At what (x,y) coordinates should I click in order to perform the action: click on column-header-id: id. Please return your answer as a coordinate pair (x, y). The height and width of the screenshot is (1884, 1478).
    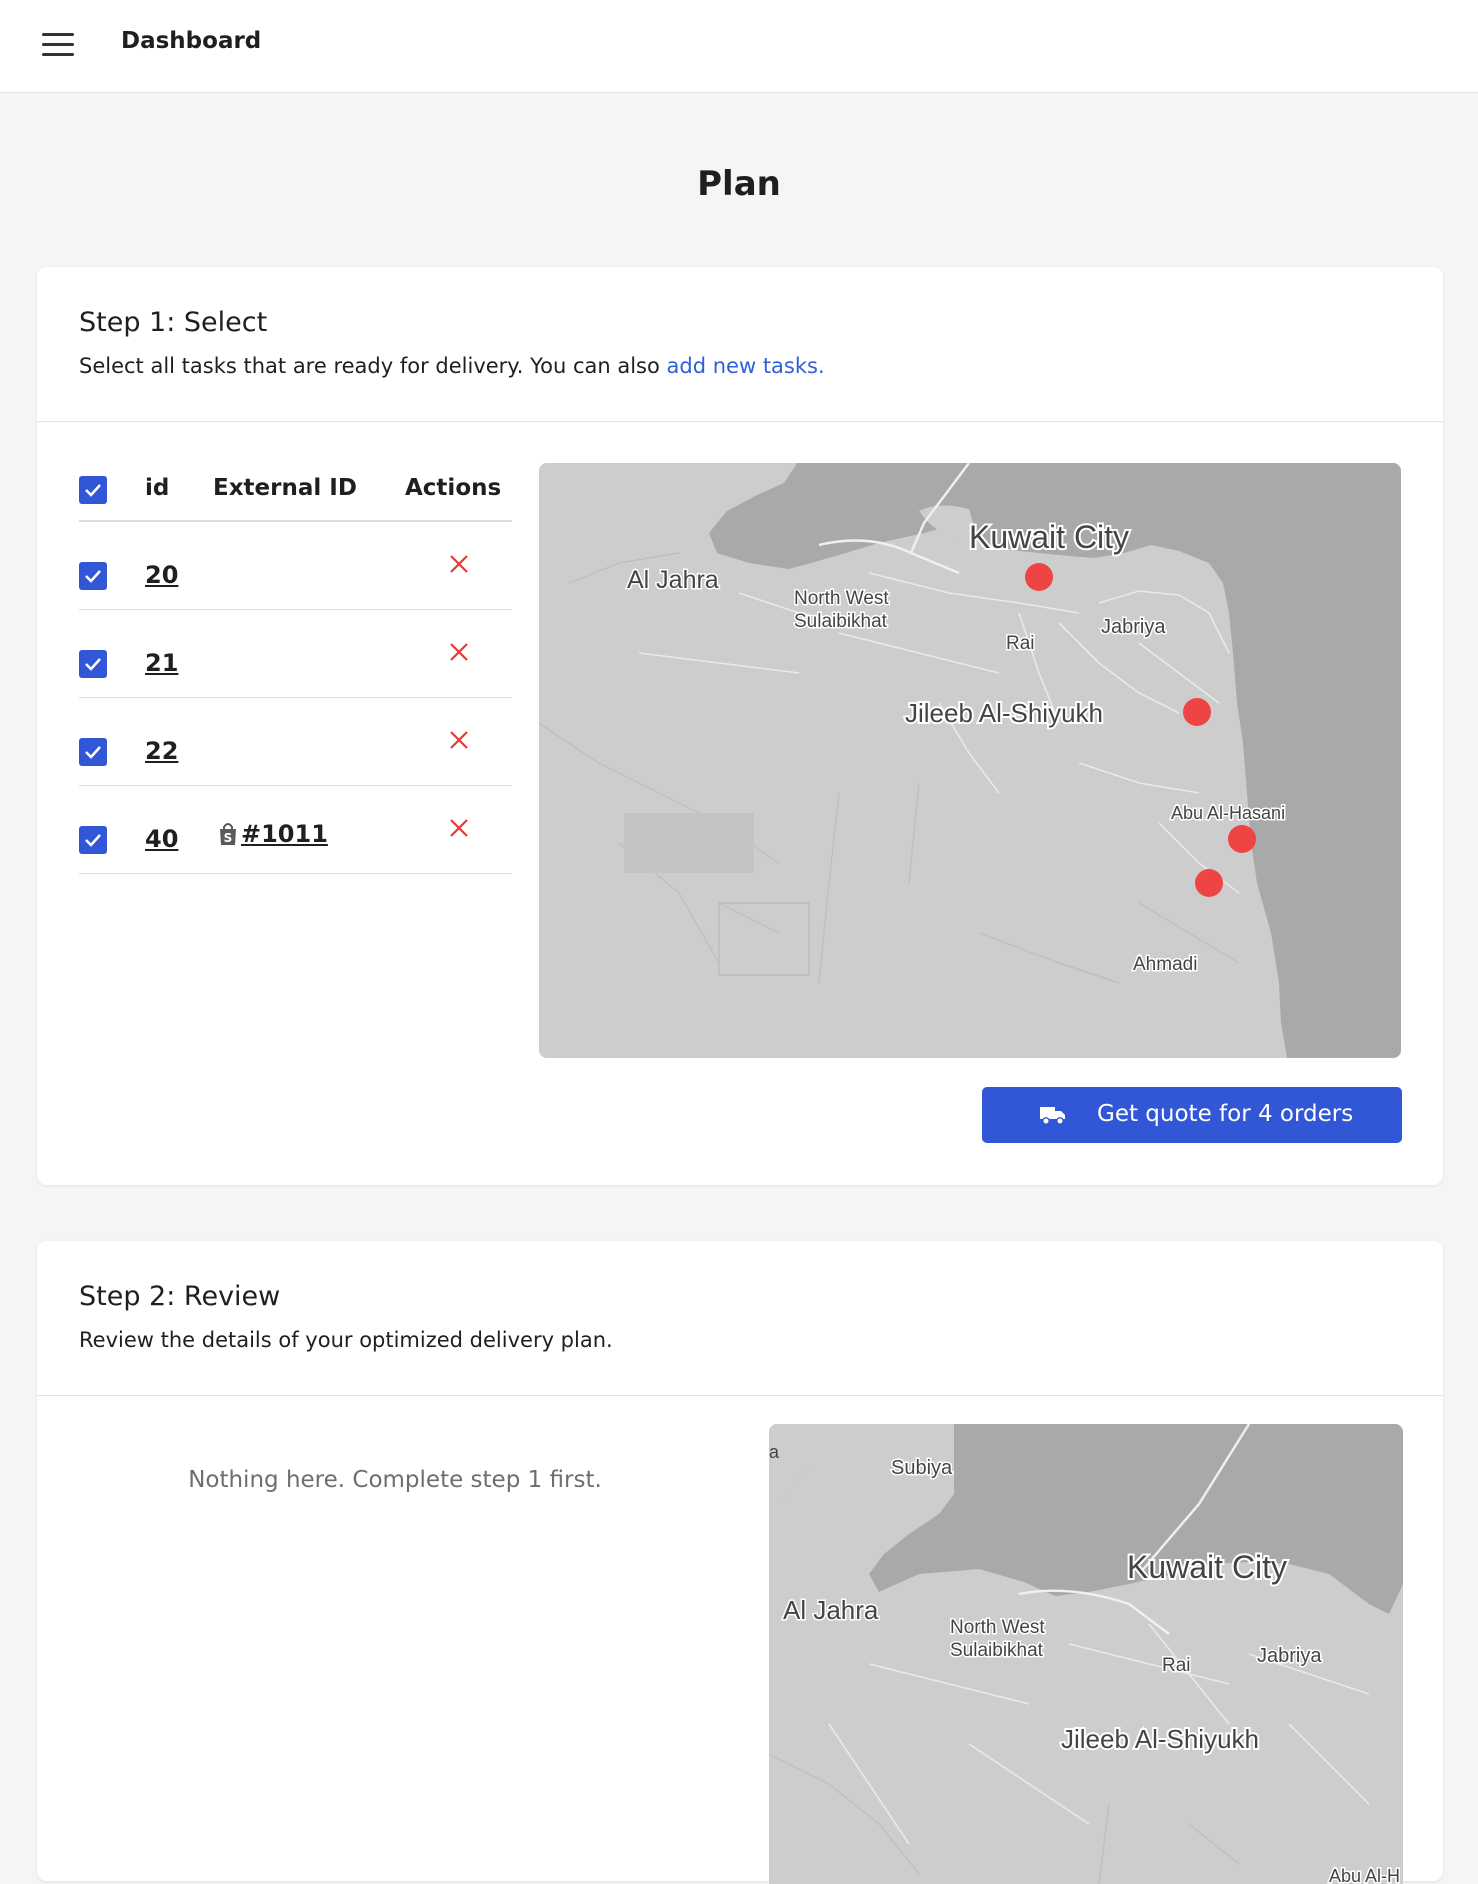
    Looking at the image, I should click on (157, 488).